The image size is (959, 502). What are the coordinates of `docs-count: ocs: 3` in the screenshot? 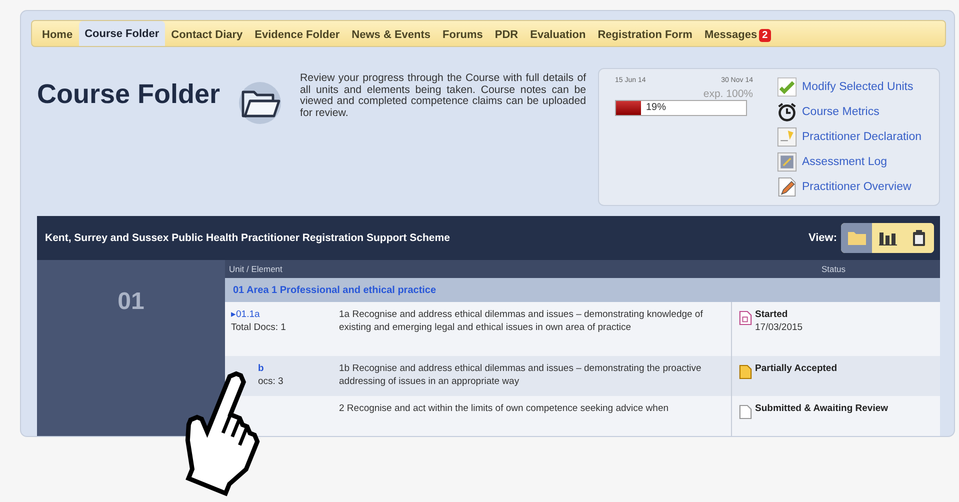 It's located at (270, 381).